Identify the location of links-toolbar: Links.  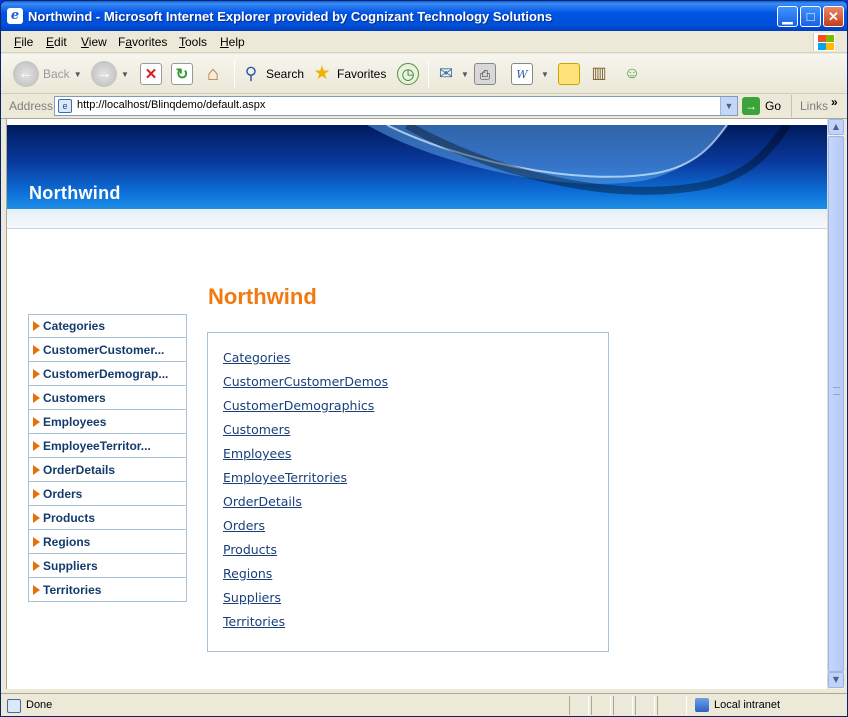
(809, 106).